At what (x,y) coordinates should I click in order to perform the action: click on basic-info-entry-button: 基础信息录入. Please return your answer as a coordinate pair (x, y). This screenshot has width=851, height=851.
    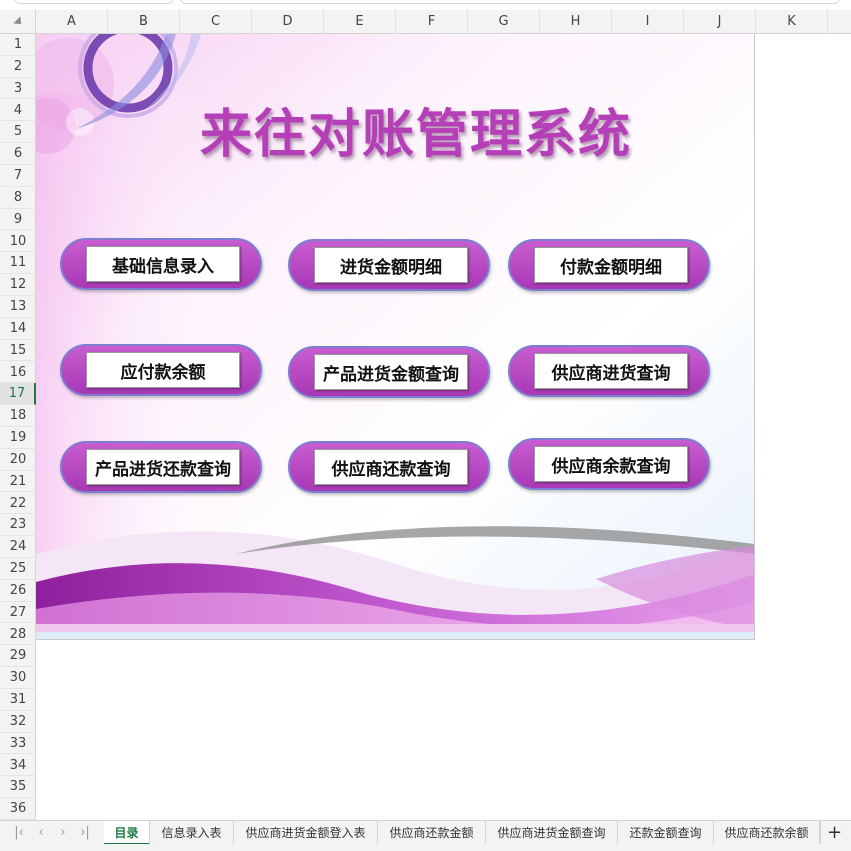
    Looking at the image, I should click on (161, 264).